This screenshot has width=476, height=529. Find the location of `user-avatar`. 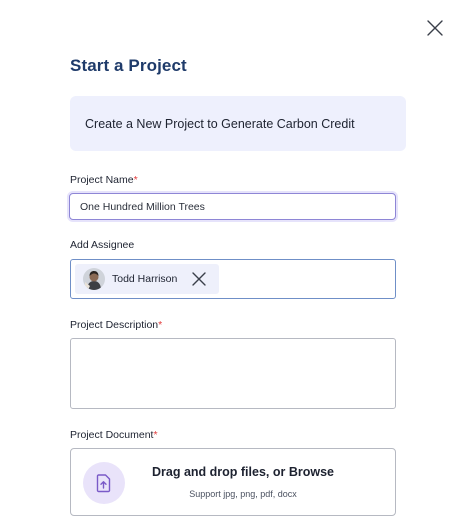

user-avatar is located at coordinates (94, 279).